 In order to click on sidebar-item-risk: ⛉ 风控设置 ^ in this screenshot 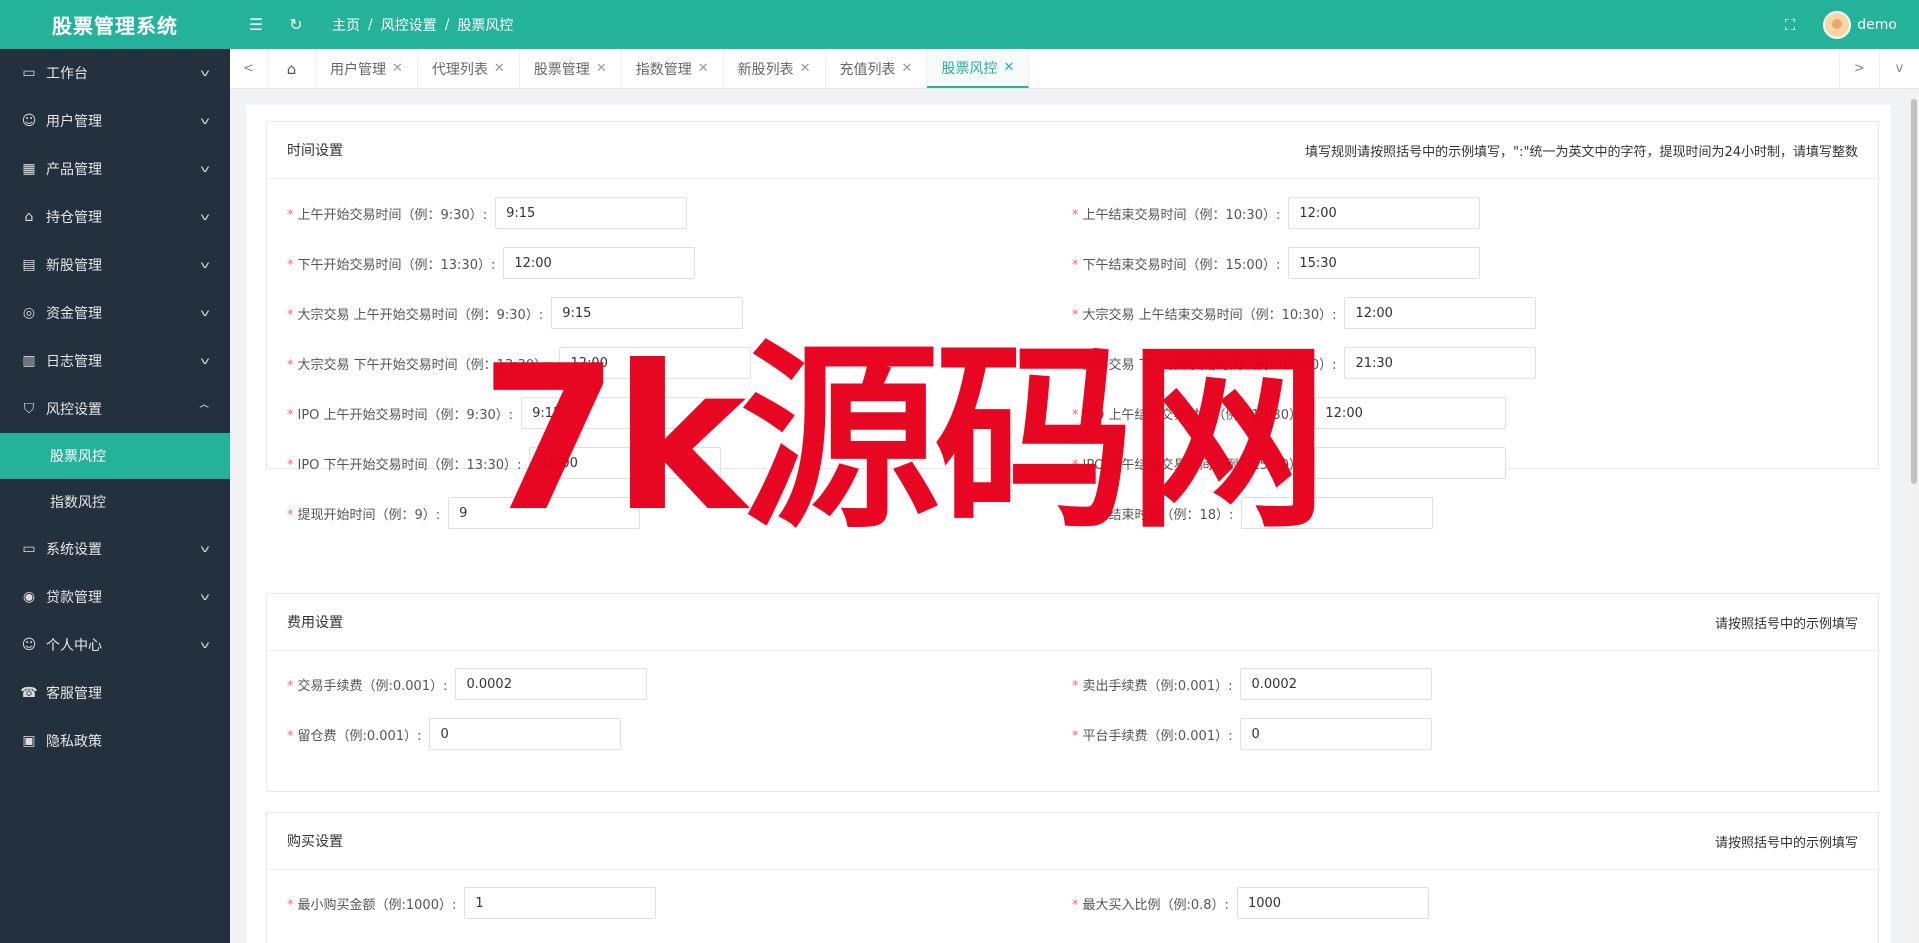, I will do `click(115, 409)`.